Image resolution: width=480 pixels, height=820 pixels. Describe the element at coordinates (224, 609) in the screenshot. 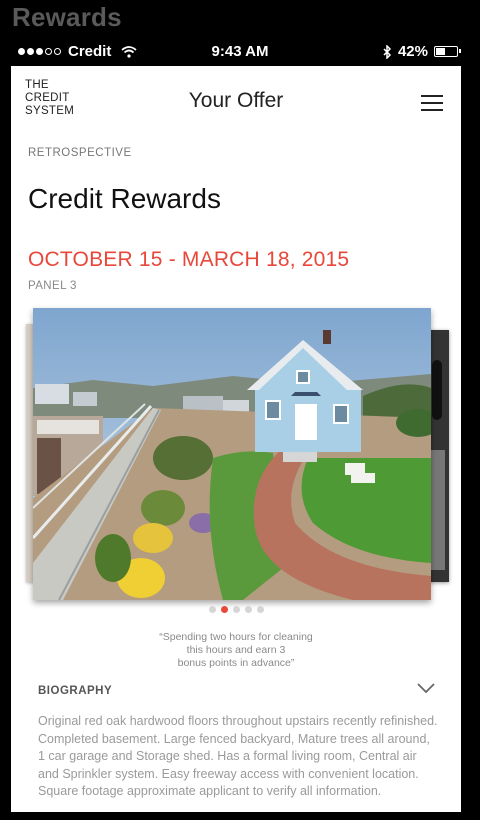

I see `pager-dot-active` at that location.